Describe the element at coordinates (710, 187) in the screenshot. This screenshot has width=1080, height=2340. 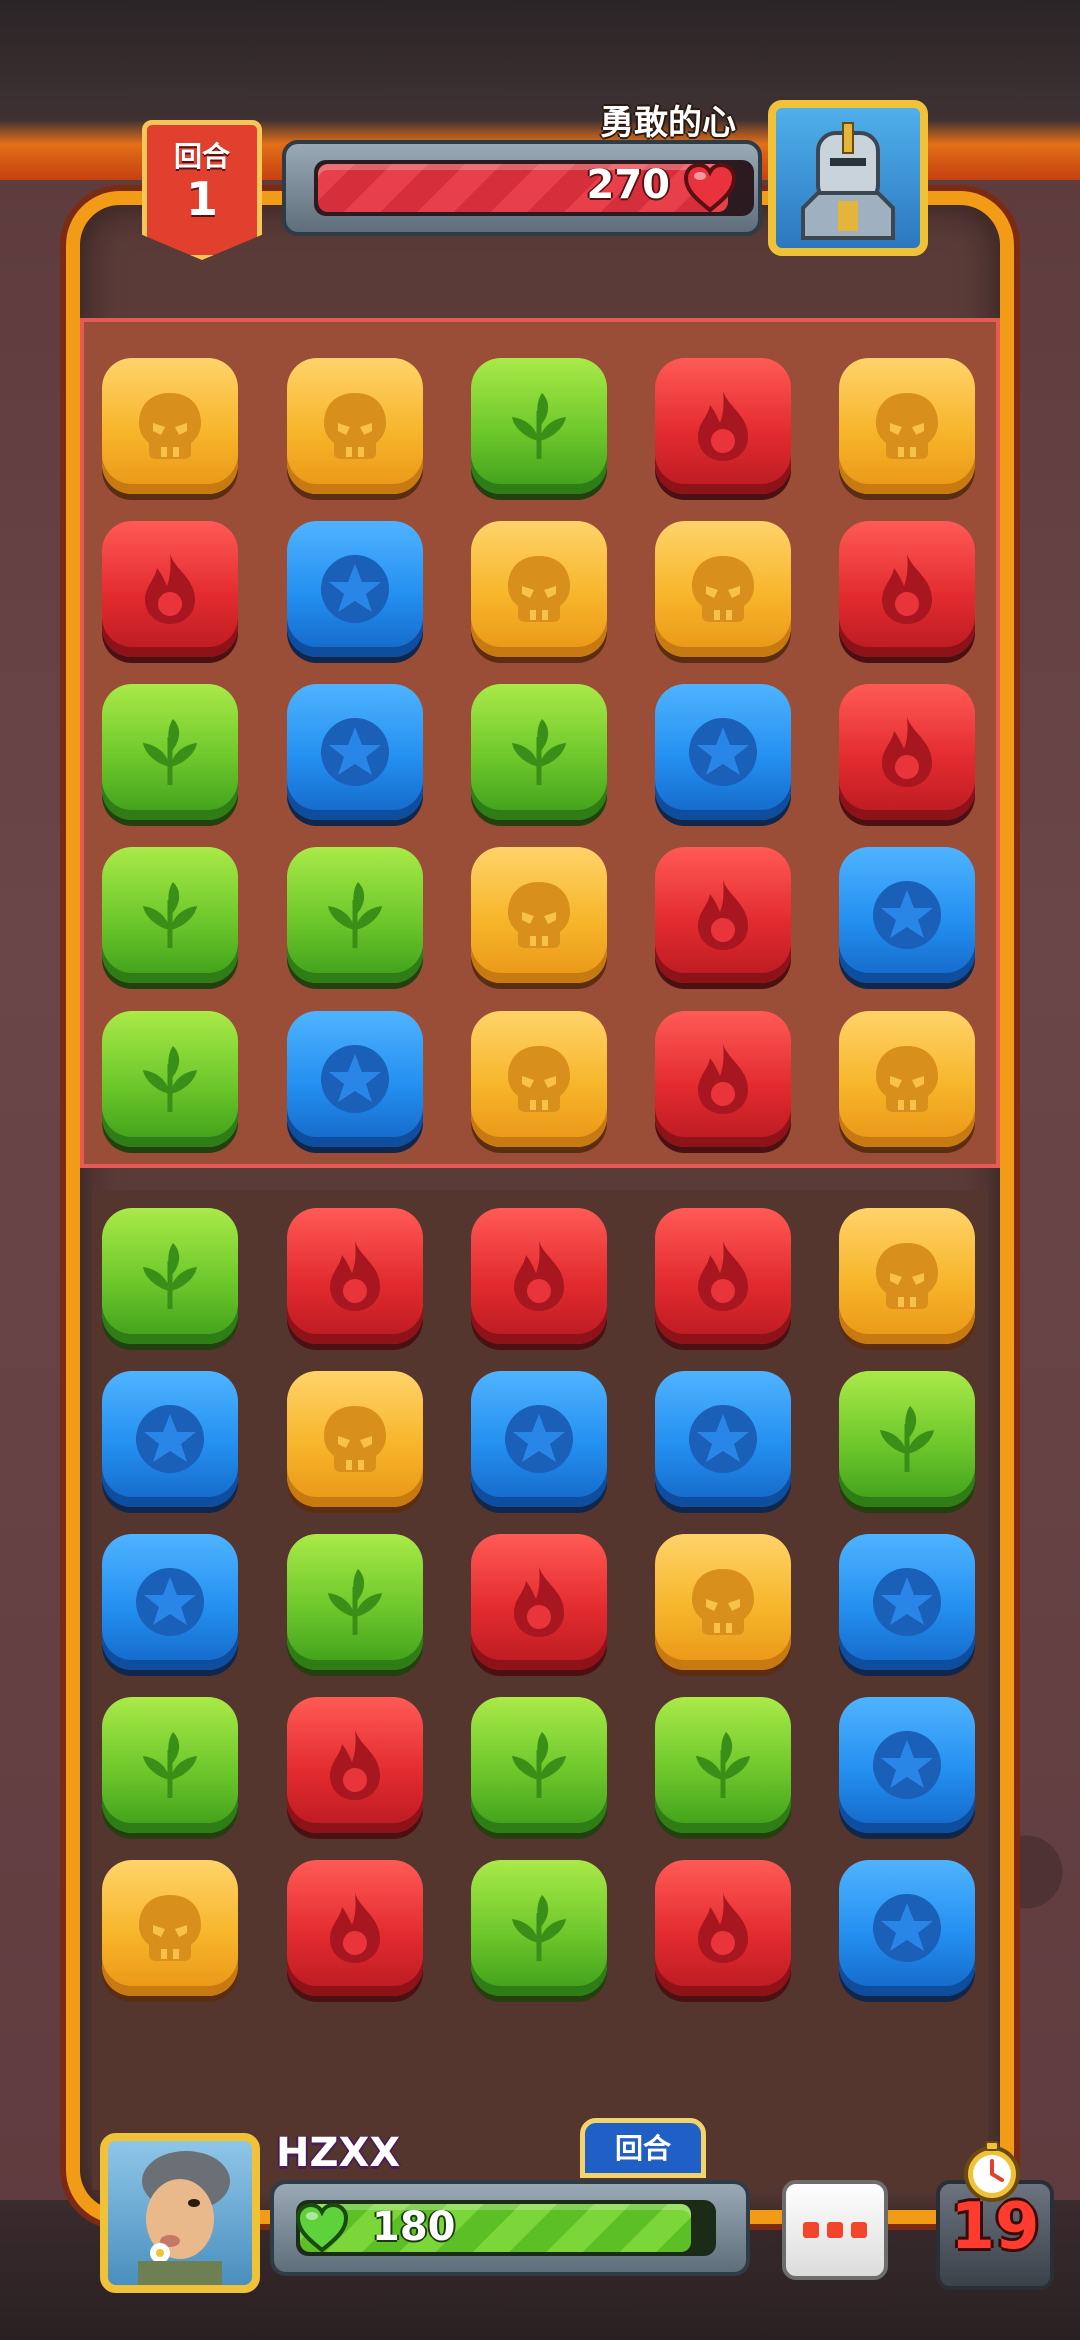
I see `heart-icon` at that location.